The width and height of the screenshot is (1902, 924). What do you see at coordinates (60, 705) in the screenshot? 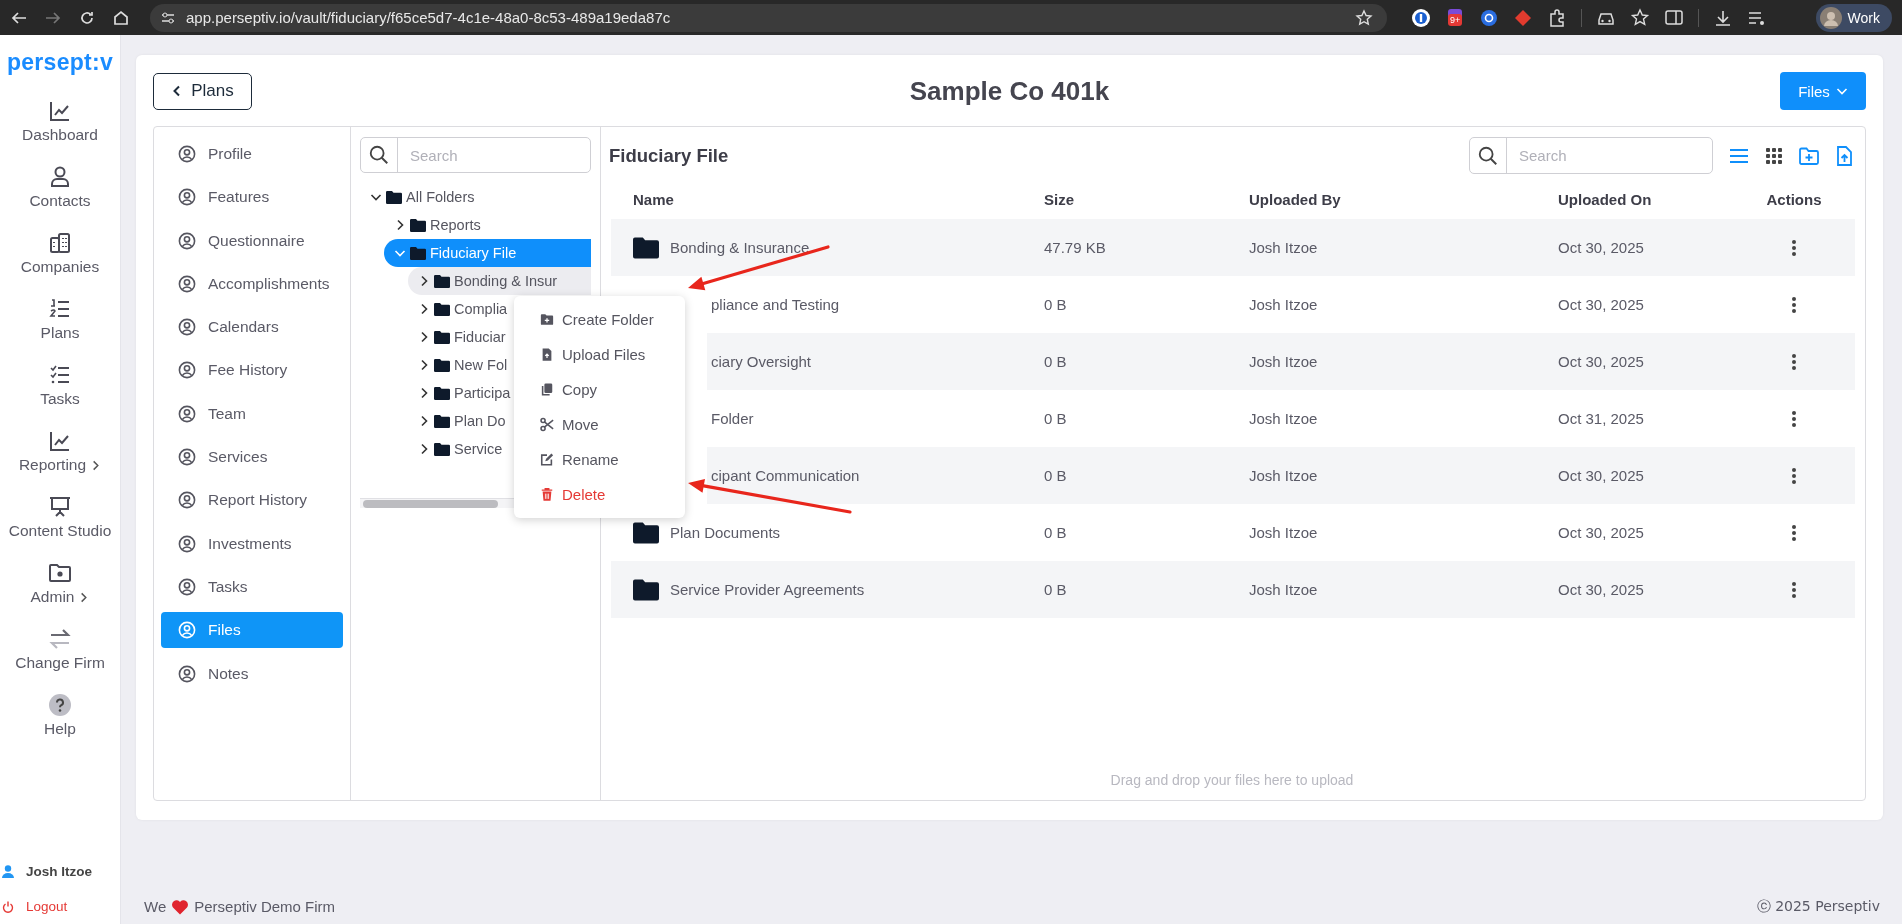
I see `help-icon` at bounding box center [60, 705].